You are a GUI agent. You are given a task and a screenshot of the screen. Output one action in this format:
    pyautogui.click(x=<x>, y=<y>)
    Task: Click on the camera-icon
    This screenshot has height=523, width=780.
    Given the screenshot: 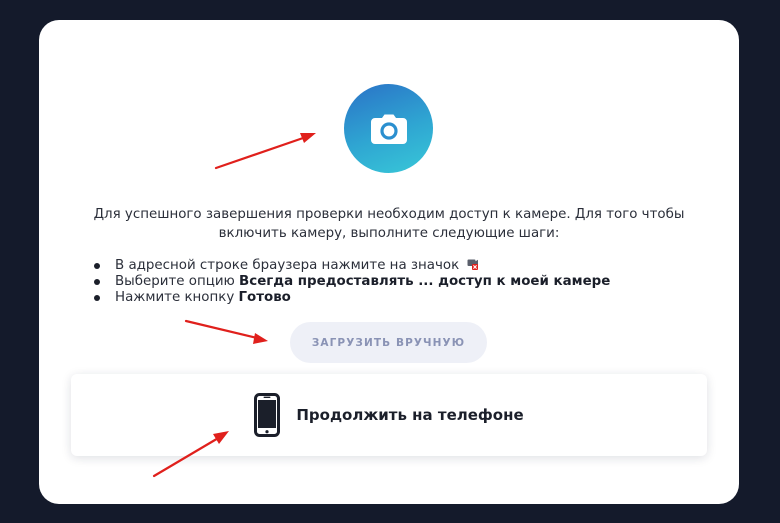 What is the action you would take?
    pyautogui.click(x=388, y=129)
    